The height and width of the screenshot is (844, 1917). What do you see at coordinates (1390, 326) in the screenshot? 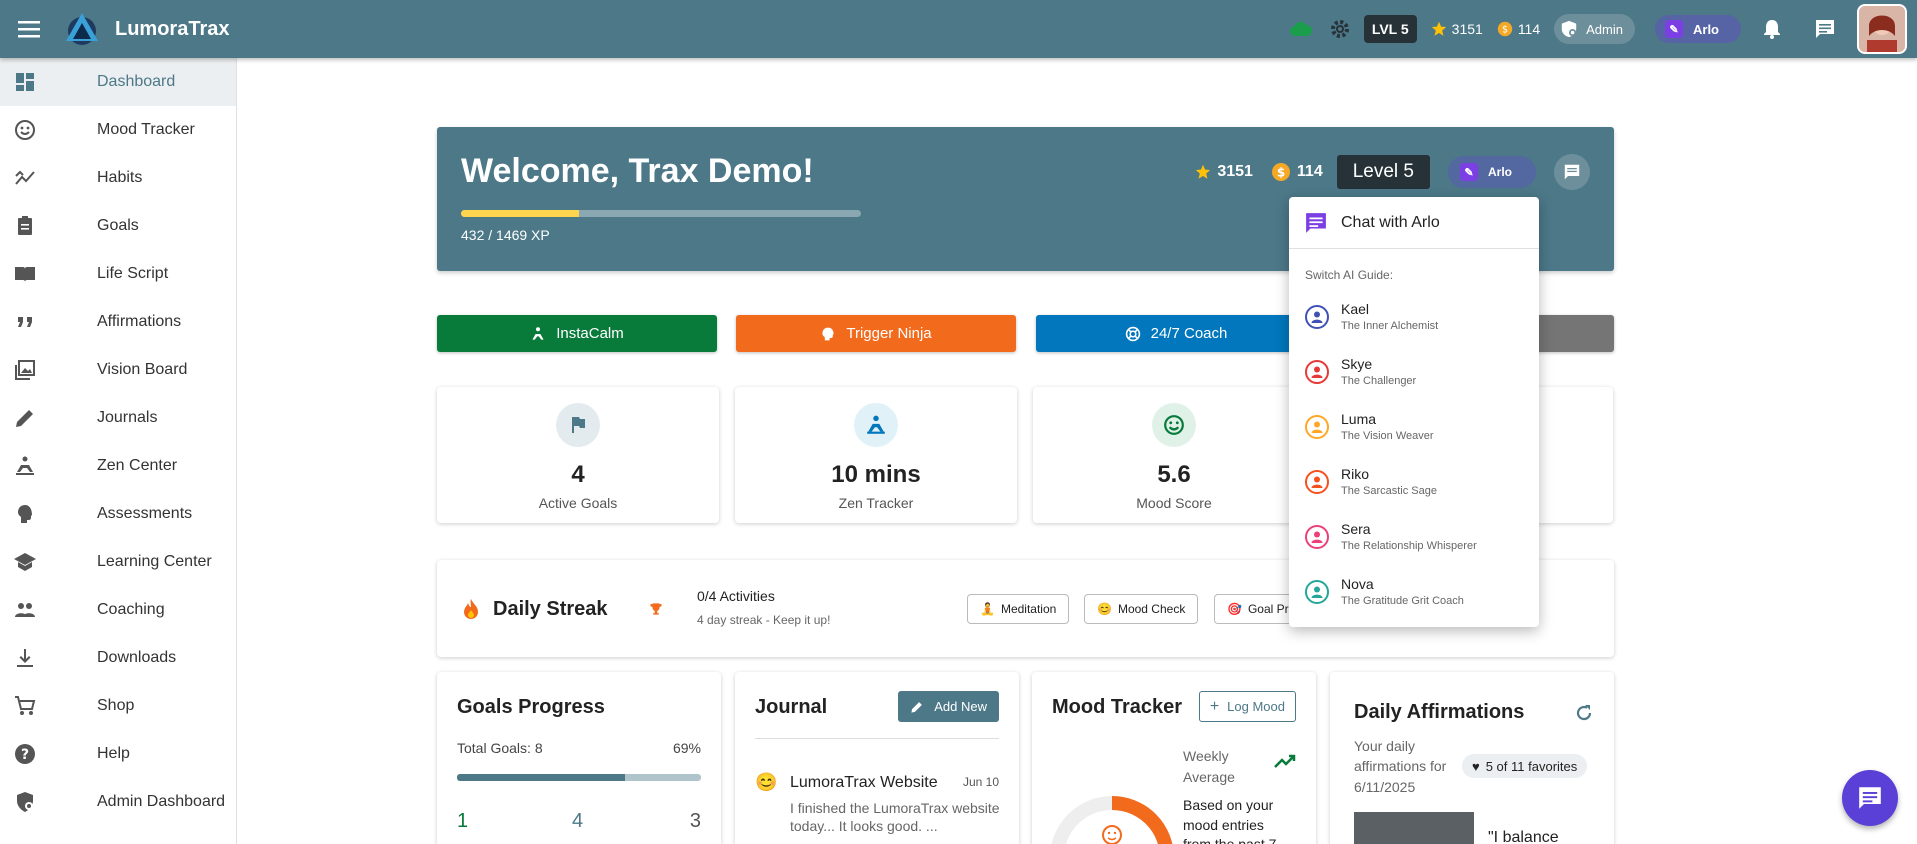
I see `guide-role: The Inner Alchemist` at bounding box center [1390, 326].